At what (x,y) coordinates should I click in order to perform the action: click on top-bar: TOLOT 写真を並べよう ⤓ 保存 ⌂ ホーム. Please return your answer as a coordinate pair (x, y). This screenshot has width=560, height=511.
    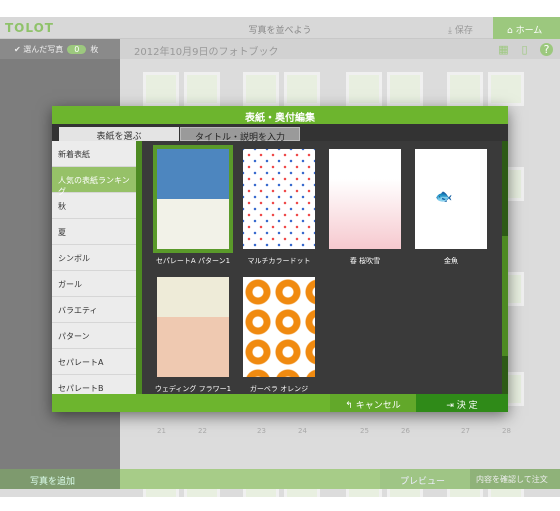
    Looking at the image, I should click on (280, 28).